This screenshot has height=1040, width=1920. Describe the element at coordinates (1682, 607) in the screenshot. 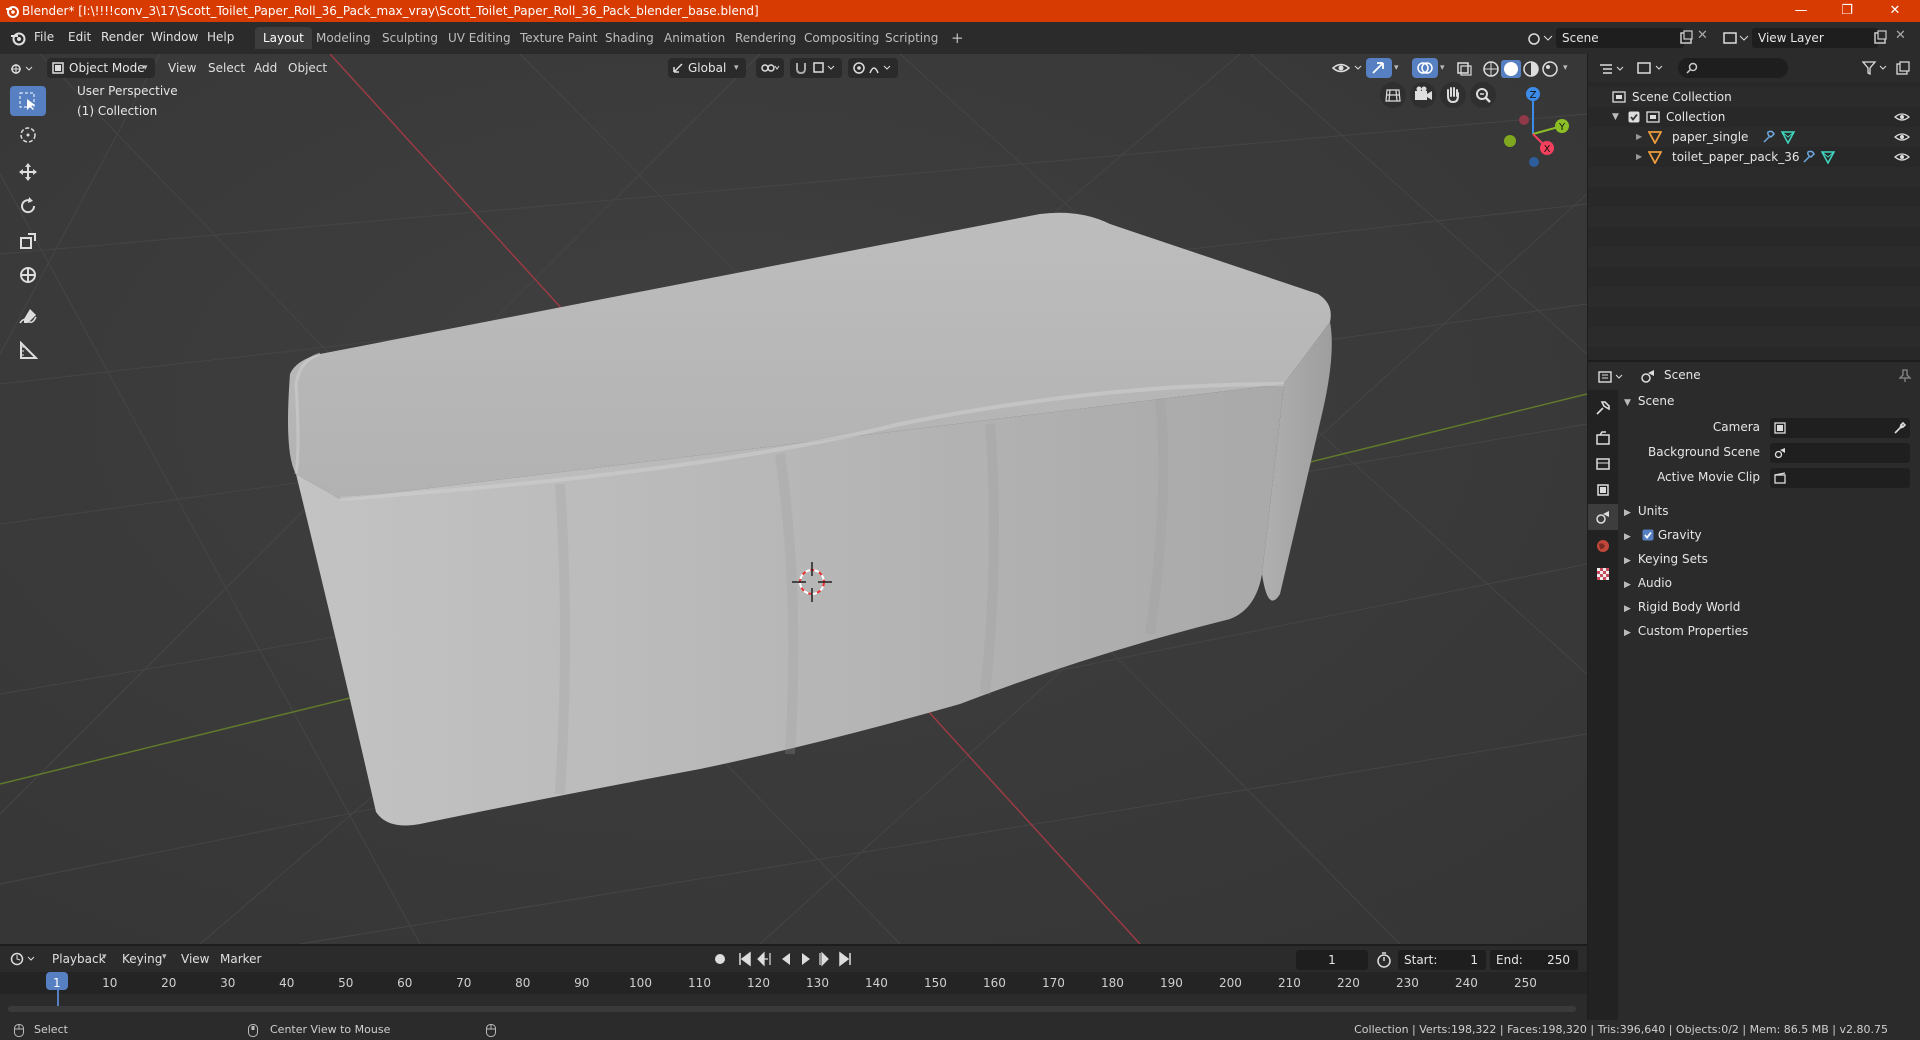

I see `rigid-body-world-panel-header: ▶ Rigid Body World` at that location.